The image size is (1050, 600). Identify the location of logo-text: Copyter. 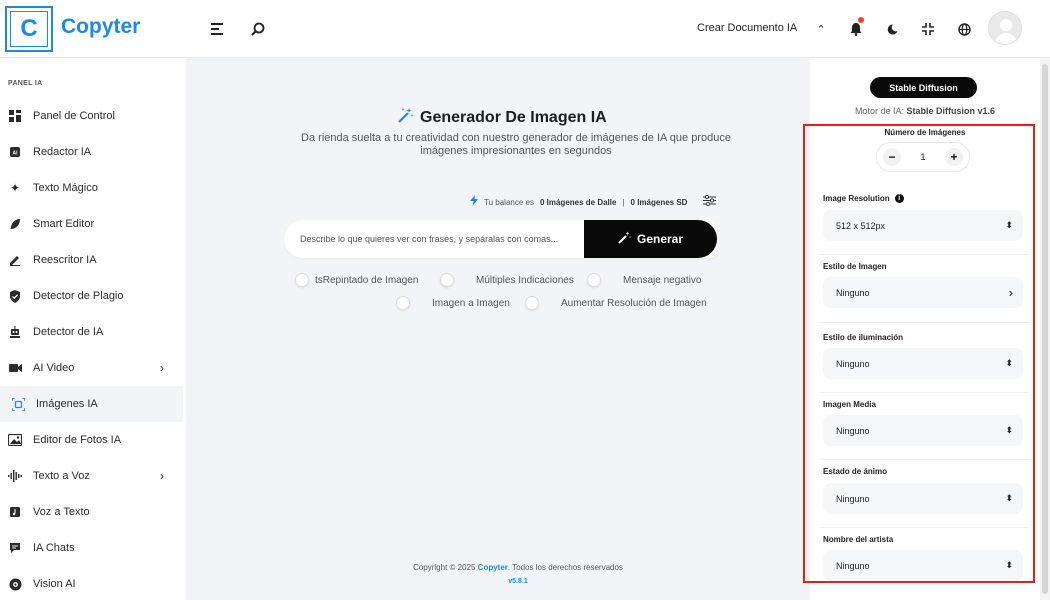
(100, 27).